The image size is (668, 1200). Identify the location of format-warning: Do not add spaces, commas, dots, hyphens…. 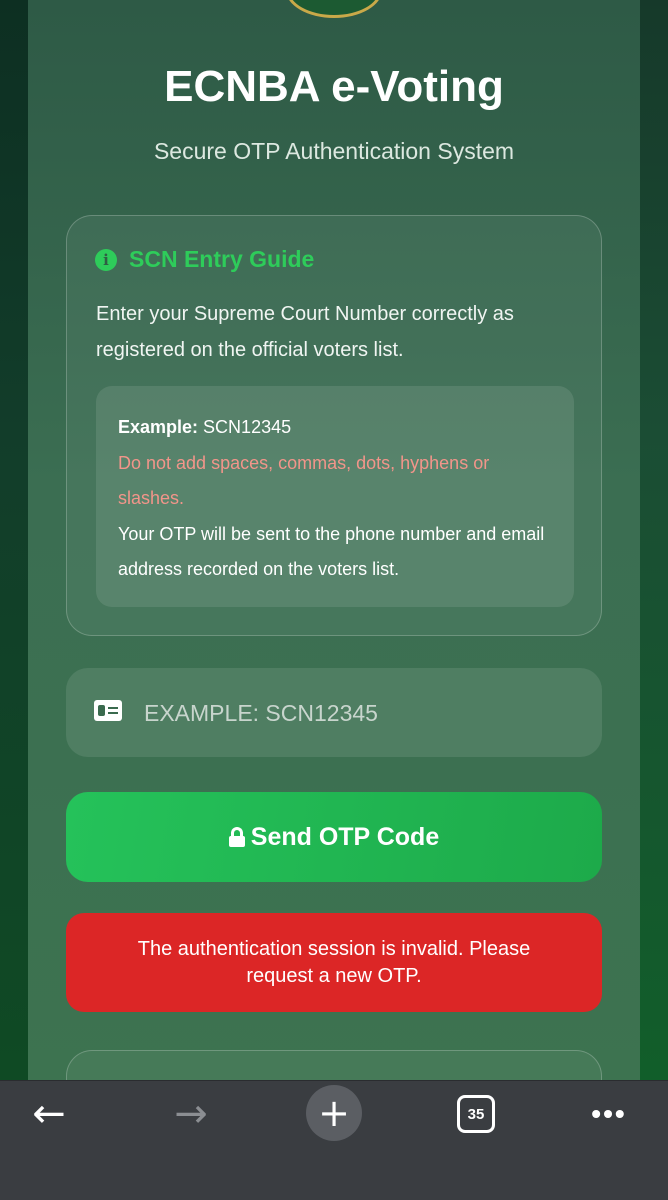
(304, 480).